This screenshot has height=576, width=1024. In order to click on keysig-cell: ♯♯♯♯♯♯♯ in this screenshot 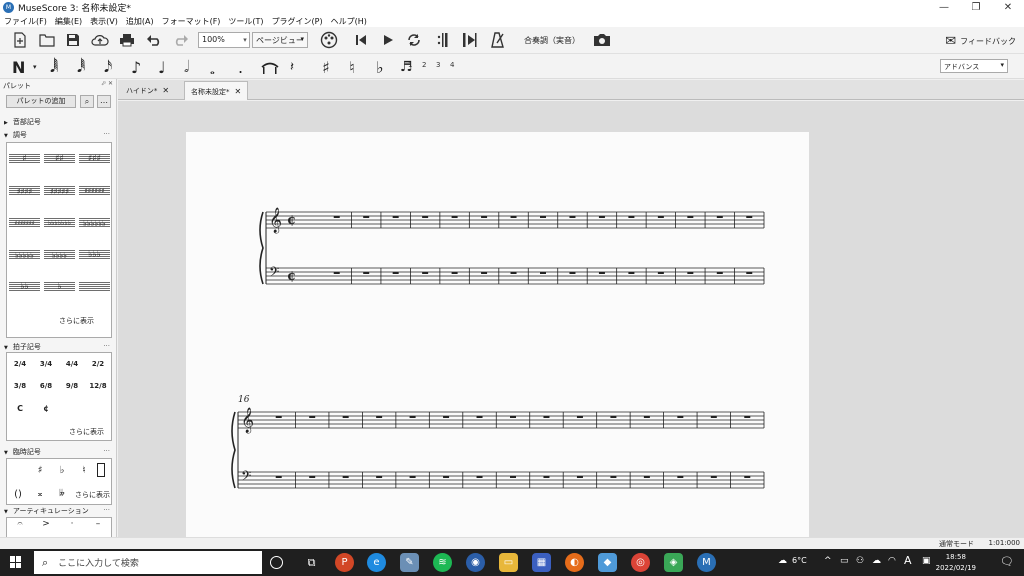, I will do `click(24, 223)`.